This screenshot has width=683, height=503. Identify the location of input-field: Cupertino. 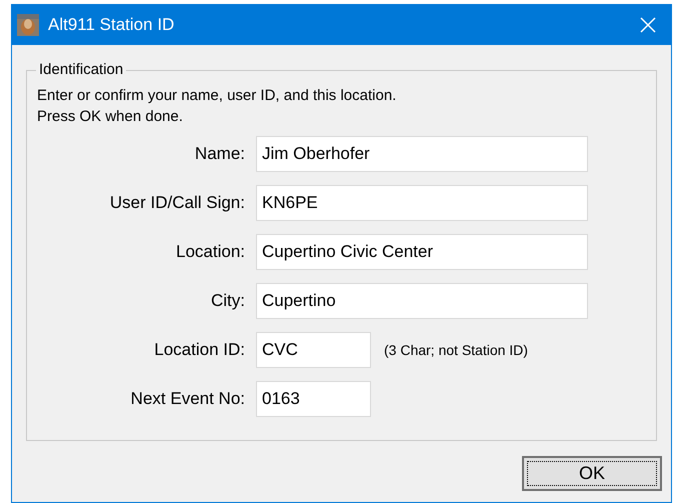
(422, 301).